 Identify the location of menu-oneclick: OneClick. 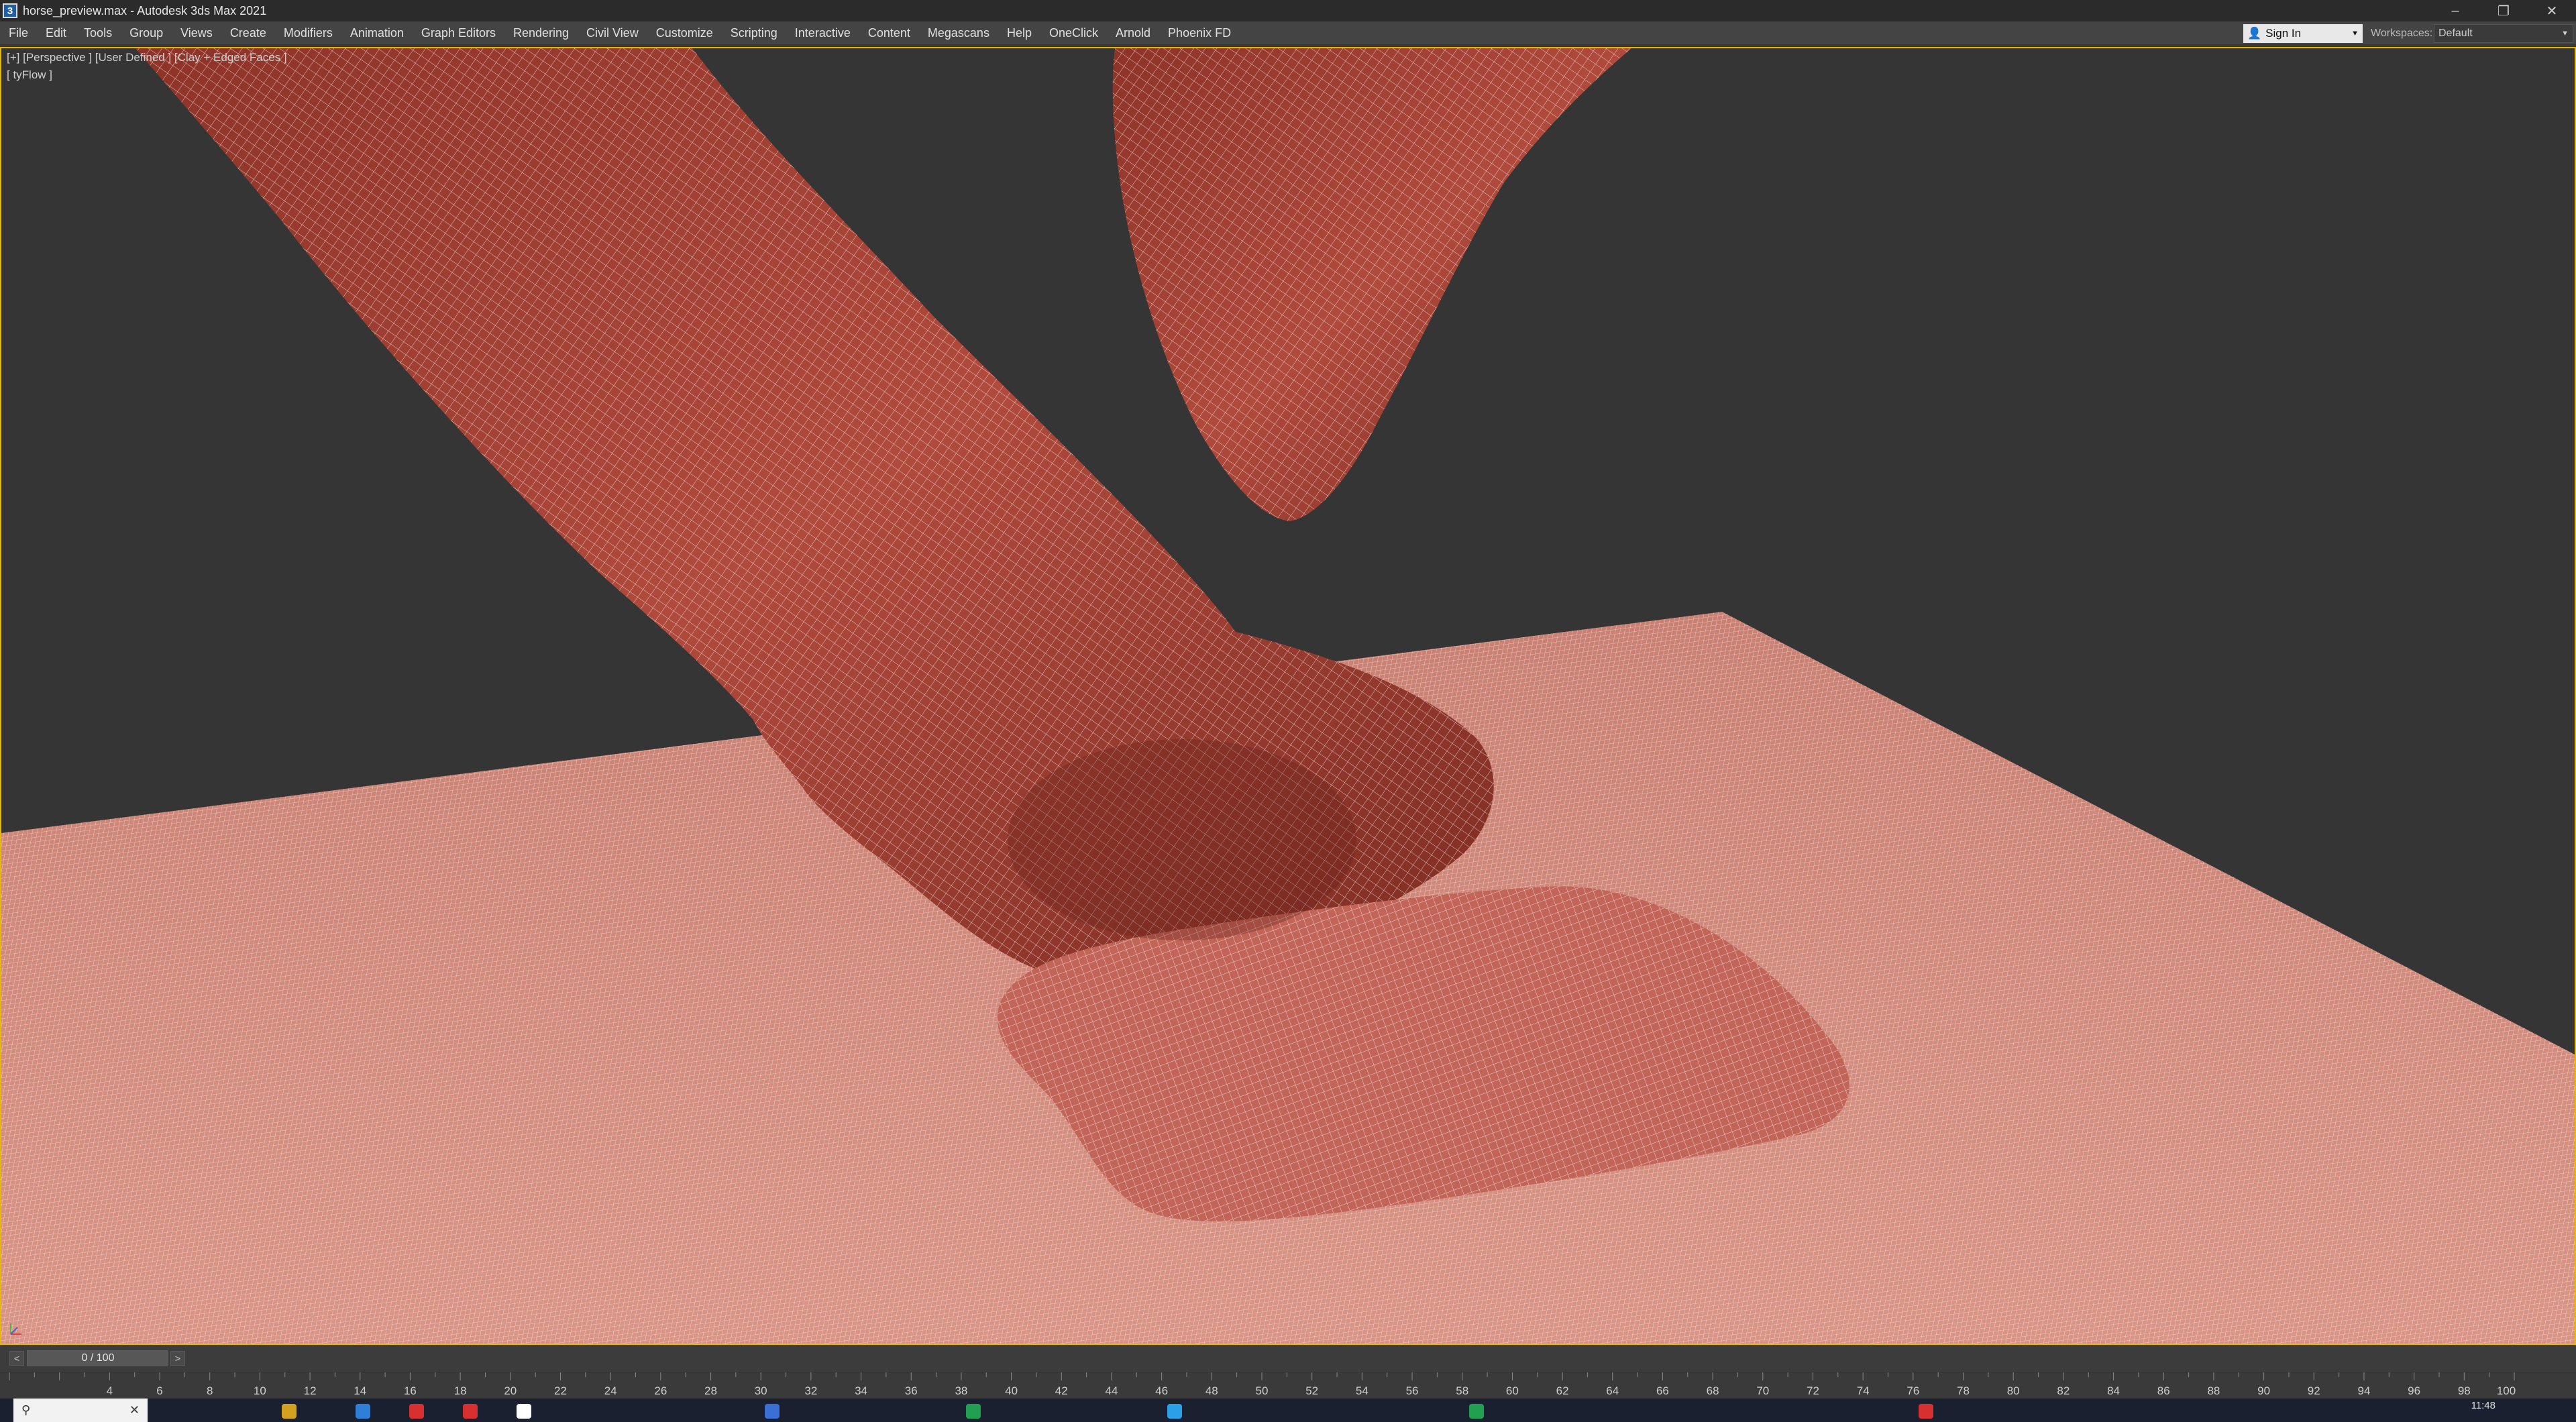
(1073, 33).